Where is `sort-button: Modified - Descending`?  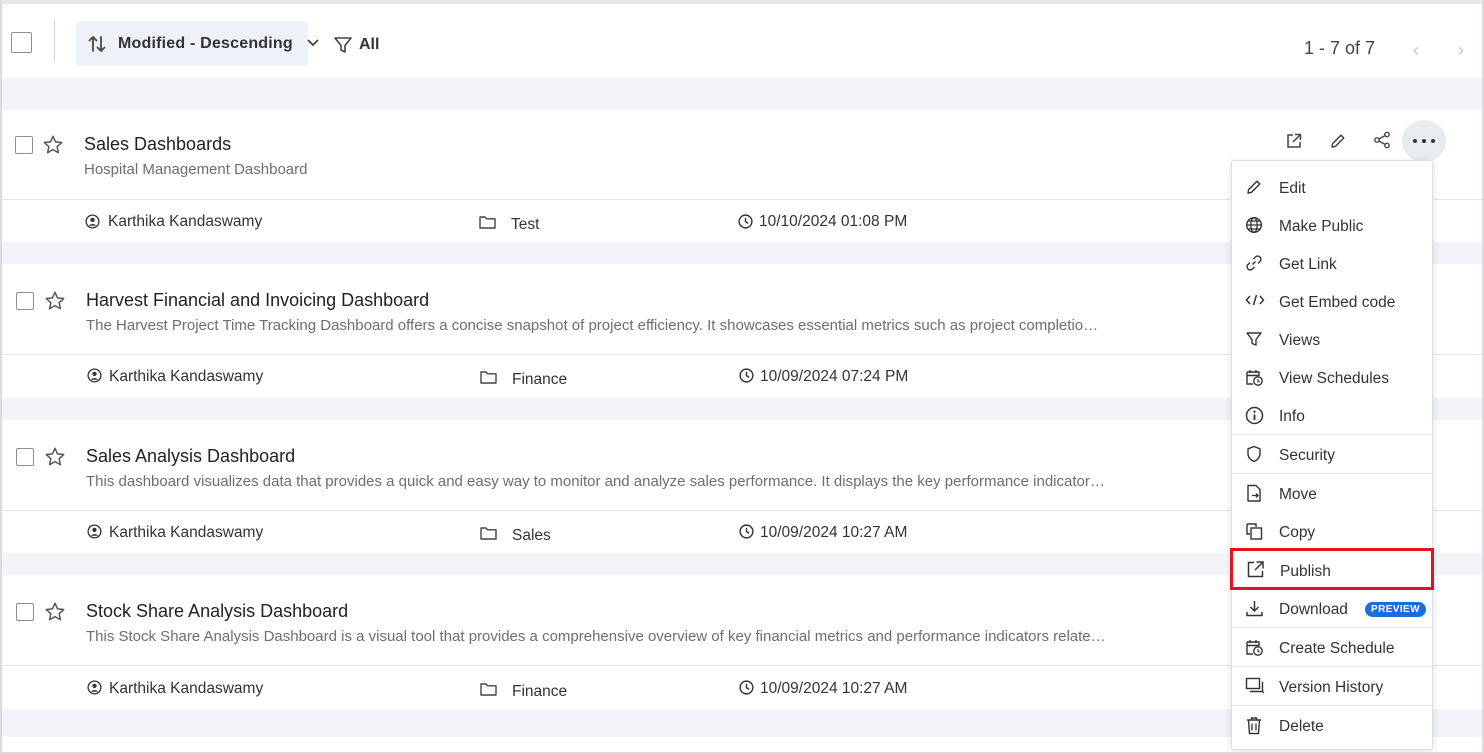
sort-button: Modified - Descending is located at coordinates (192, 43).